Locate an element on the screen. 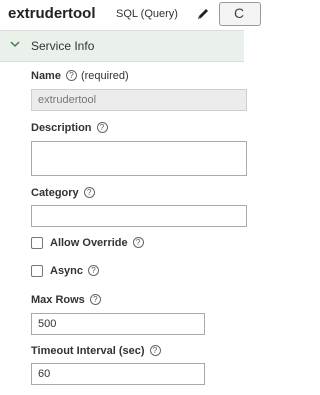  pencil-icon is located at coordinates (203, 14).